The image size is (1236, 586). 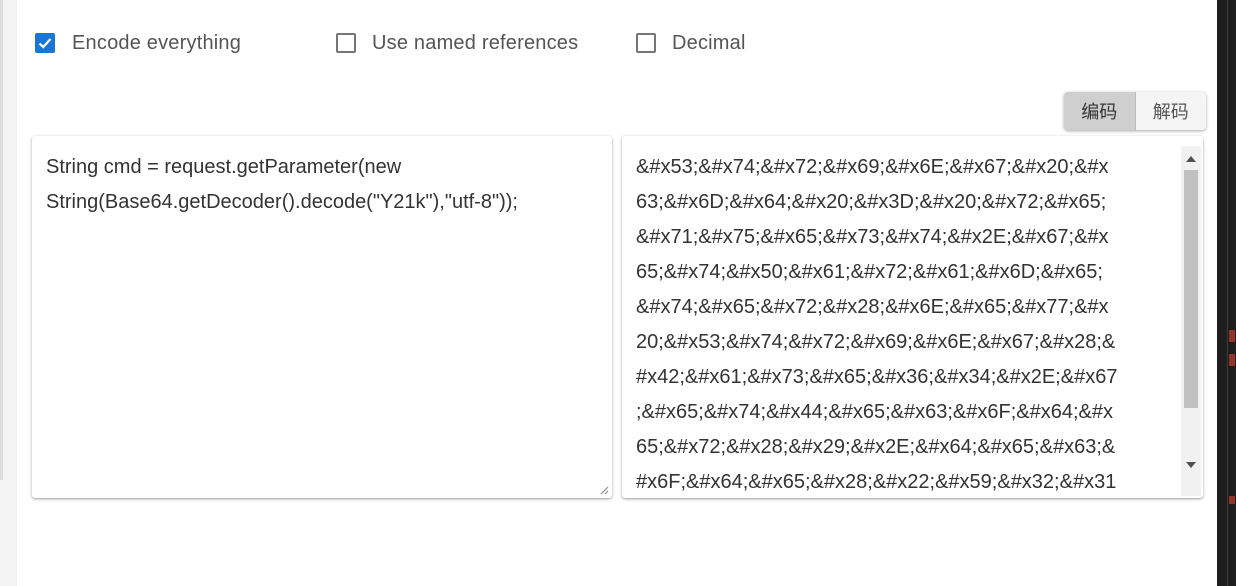 I want to click on use-named-references-checkbox, so click(x=346, y=43).